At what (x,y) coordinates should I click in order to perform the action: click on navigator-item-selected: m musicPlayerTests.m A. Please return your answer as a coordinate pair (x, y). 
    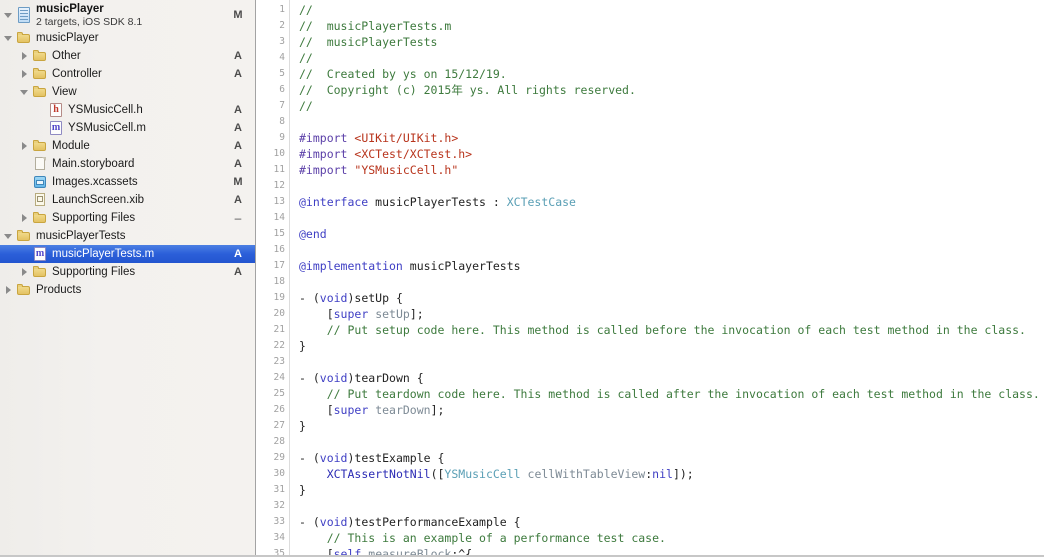
    Looking at the image, I should click on (127, 254).